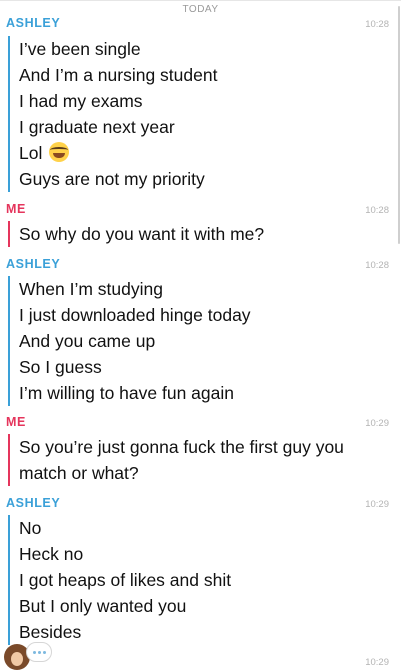 This screenshot has height=670, width=401. I want to click on typing-bubble-icon, so click(39, 652).